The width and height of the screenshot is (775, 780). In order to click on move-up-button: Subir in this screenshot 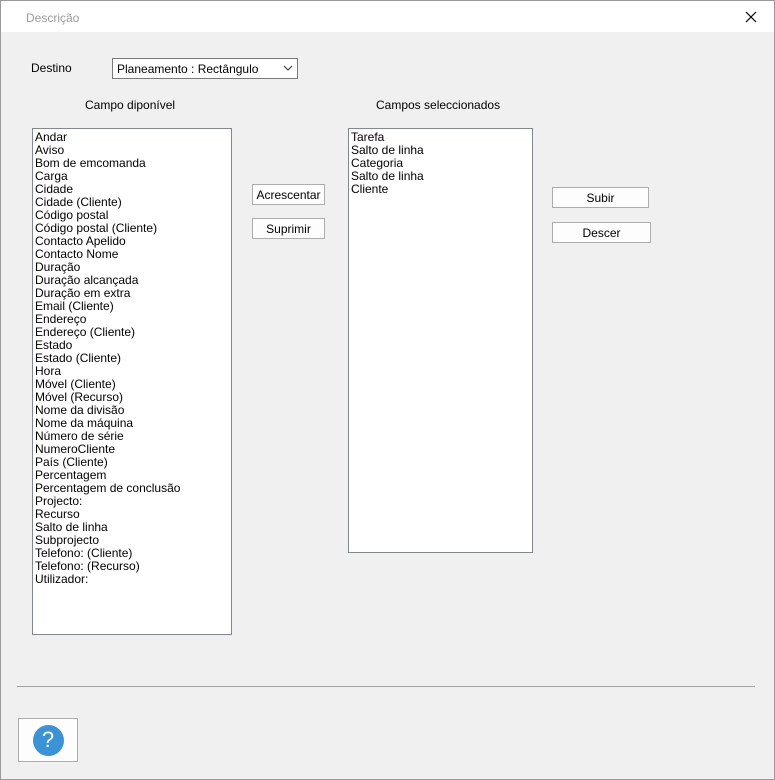, I will do `click(600, 197)`.